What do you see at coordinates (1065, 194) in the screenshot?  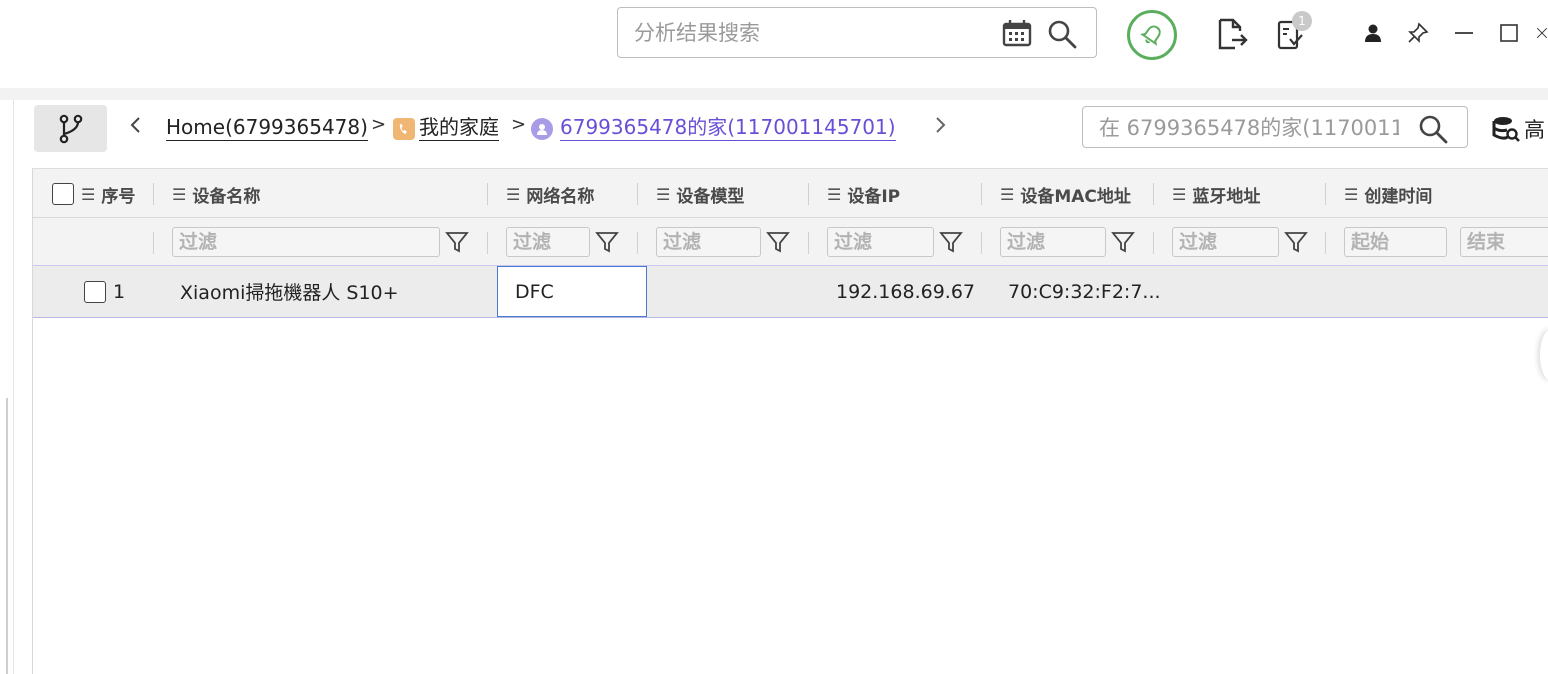 I see `column-header-device-mac: ☰ 设备MAC地址` at bounding box center [1065, 194].